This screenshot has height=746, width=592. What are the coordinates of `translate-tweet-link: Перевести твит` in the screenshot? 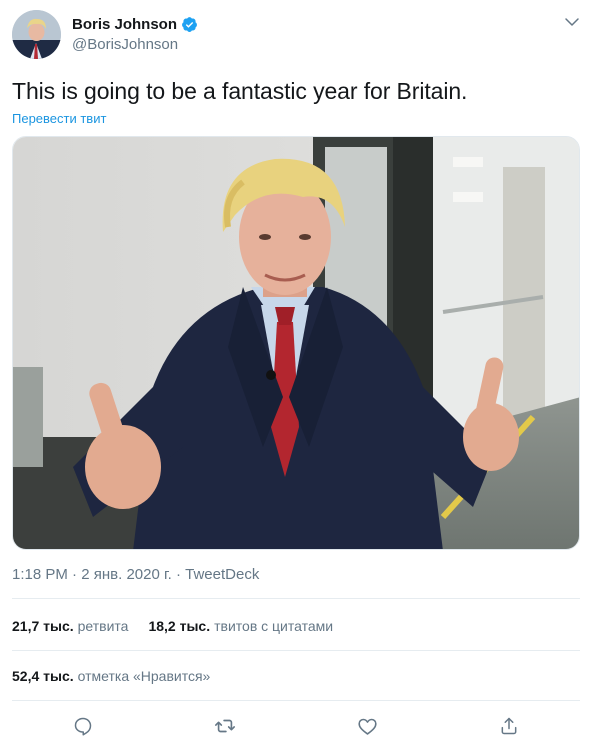 It's located at (59, 118).